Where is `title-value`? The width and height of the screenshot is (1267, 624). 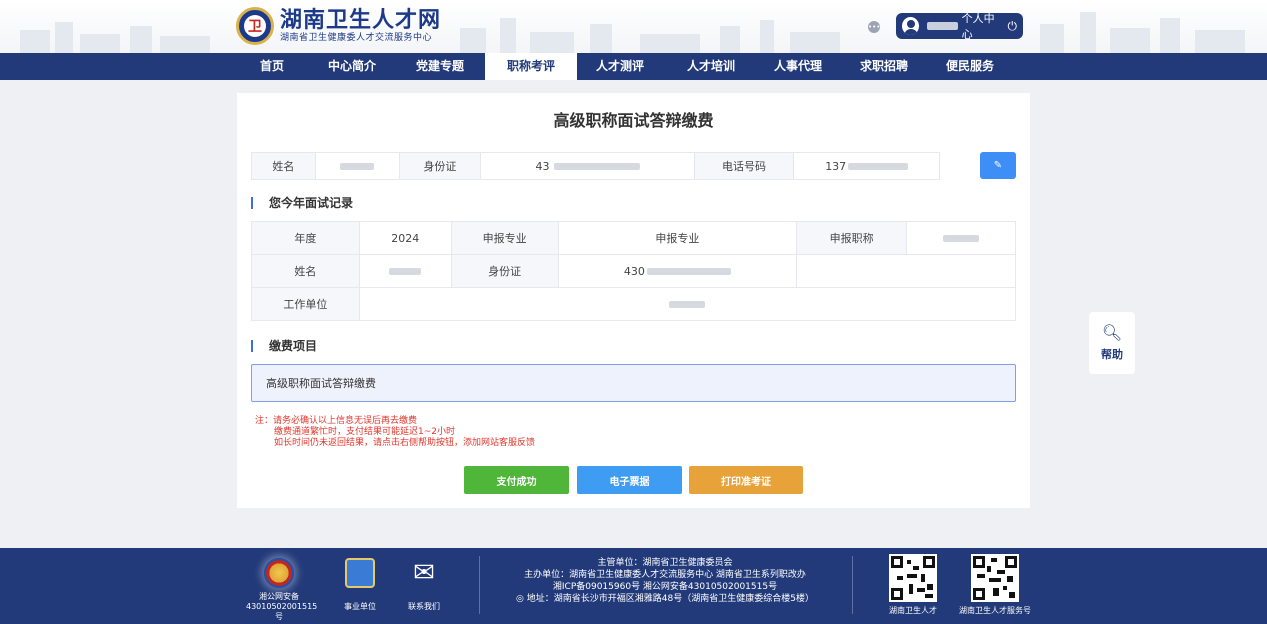
title-value is located at coordinates (961, 238).